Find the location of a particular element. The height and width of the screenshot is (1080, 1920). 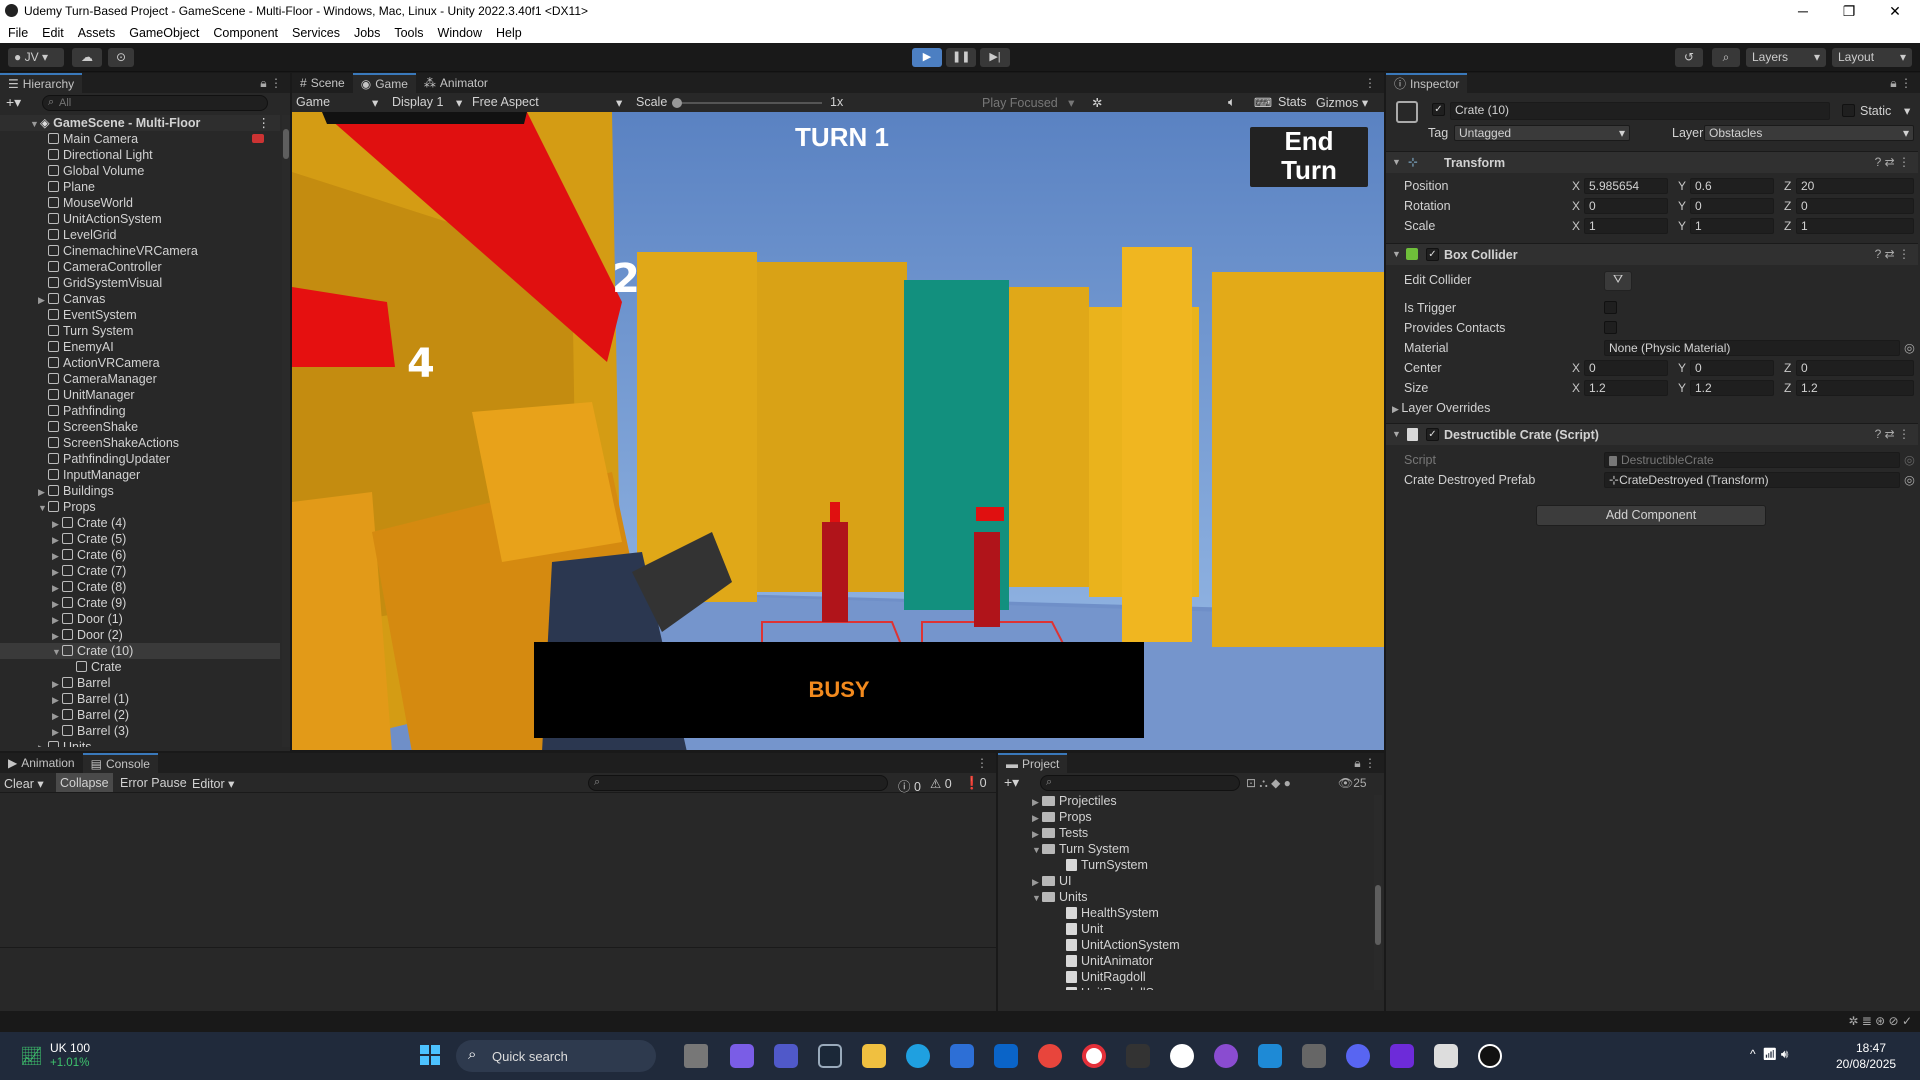

project-folder: ▶ Tests is located at coordinates (1060, 833).